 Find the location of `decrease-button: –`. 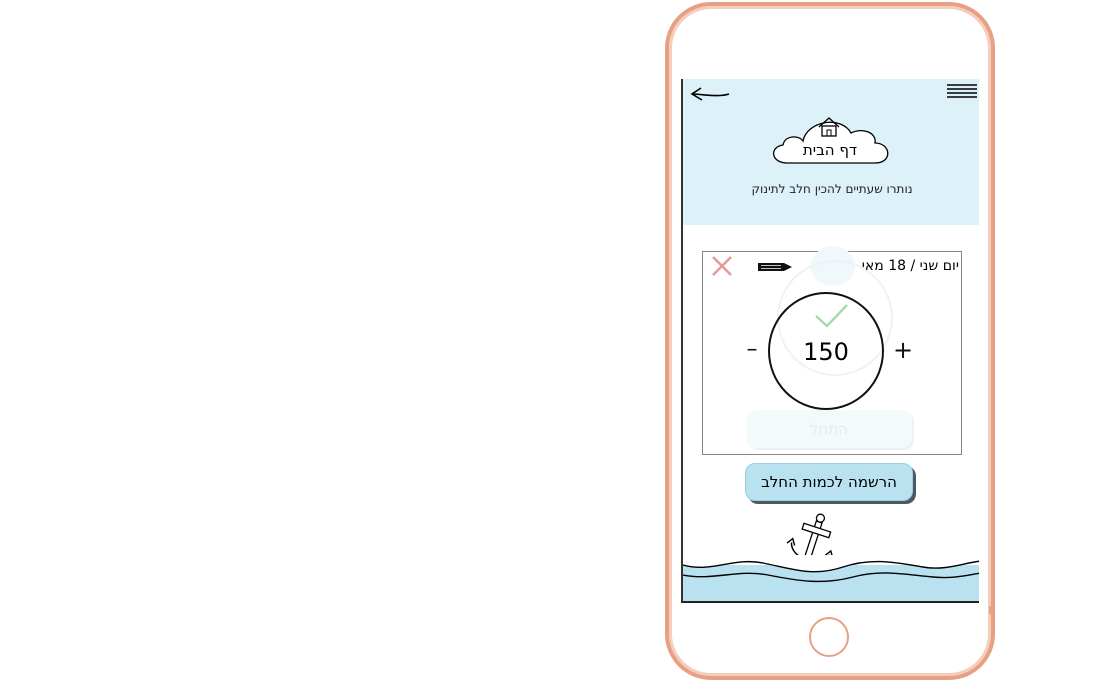

decrease-button: – is located at coordinates (752, 350).